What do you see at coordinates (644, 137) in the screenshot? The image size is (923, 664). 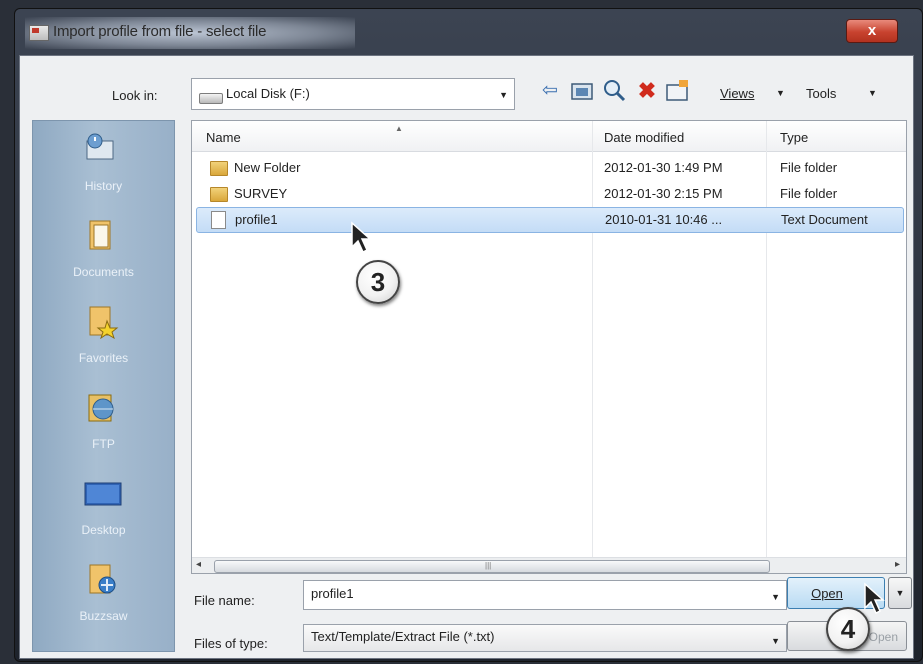 I see `column-header-date: Date modified` at bounding box center [644, 137].